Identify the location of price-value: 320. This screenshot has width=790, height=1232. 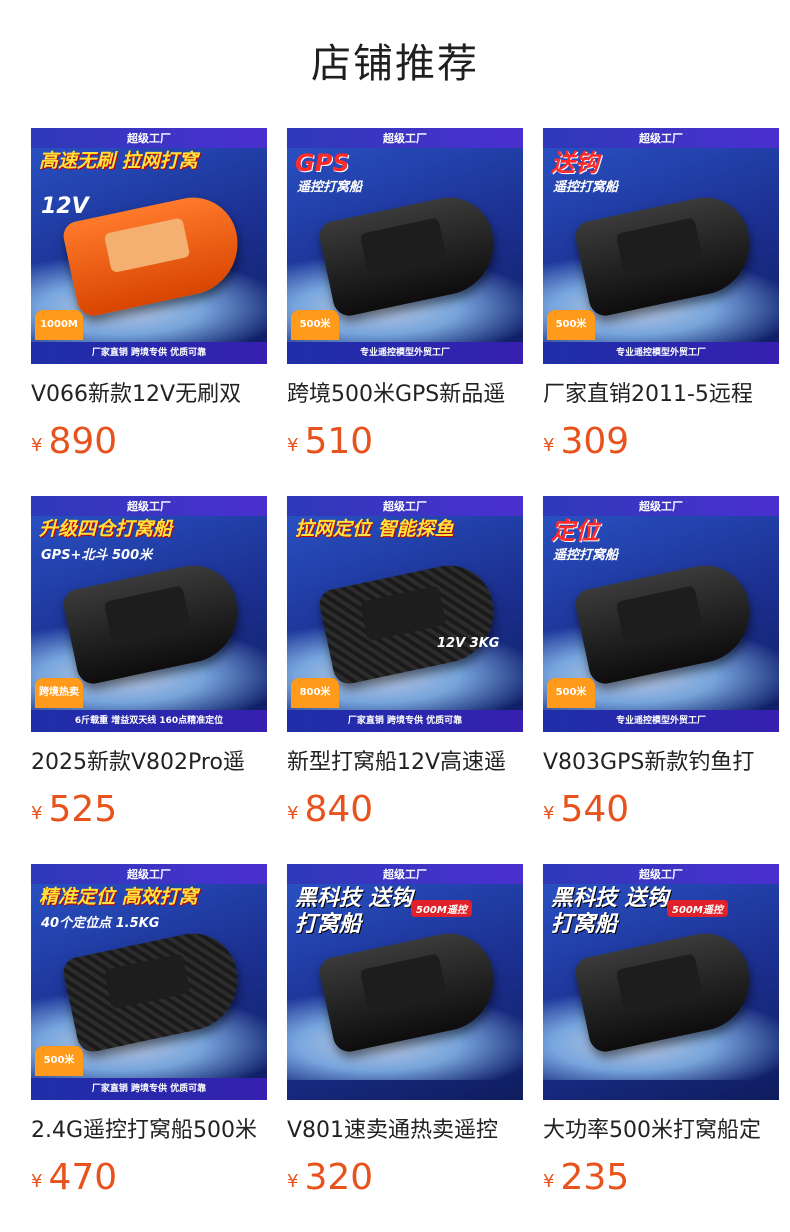
(339, 1177).